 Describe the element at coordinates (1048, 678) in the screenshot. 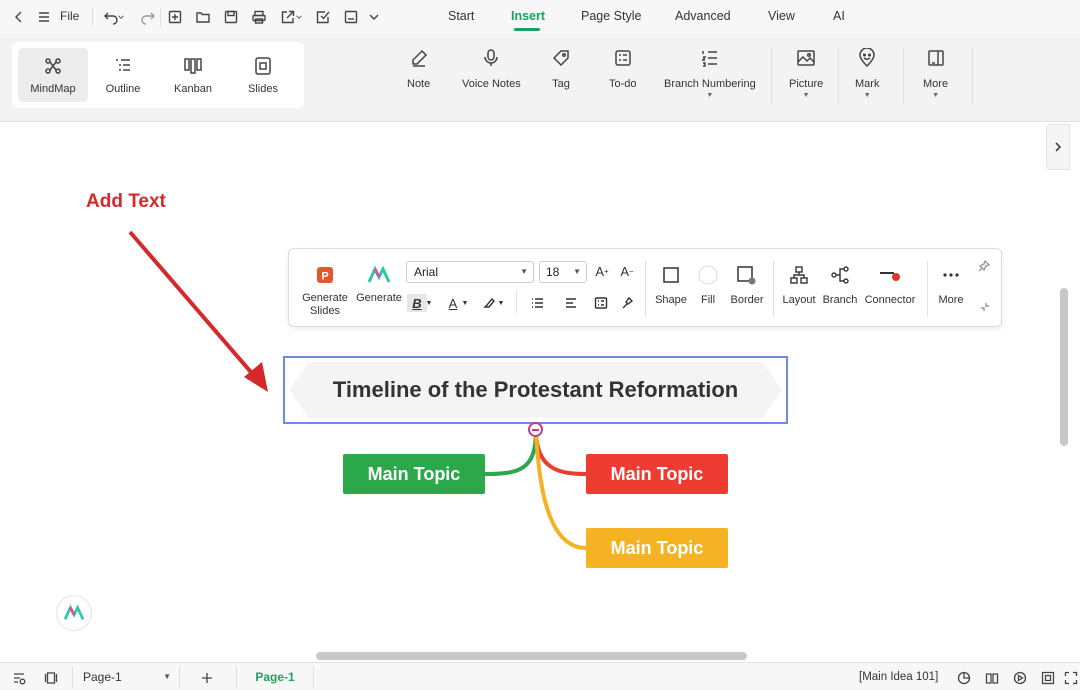

I see `fit-screen-icon` at that location.